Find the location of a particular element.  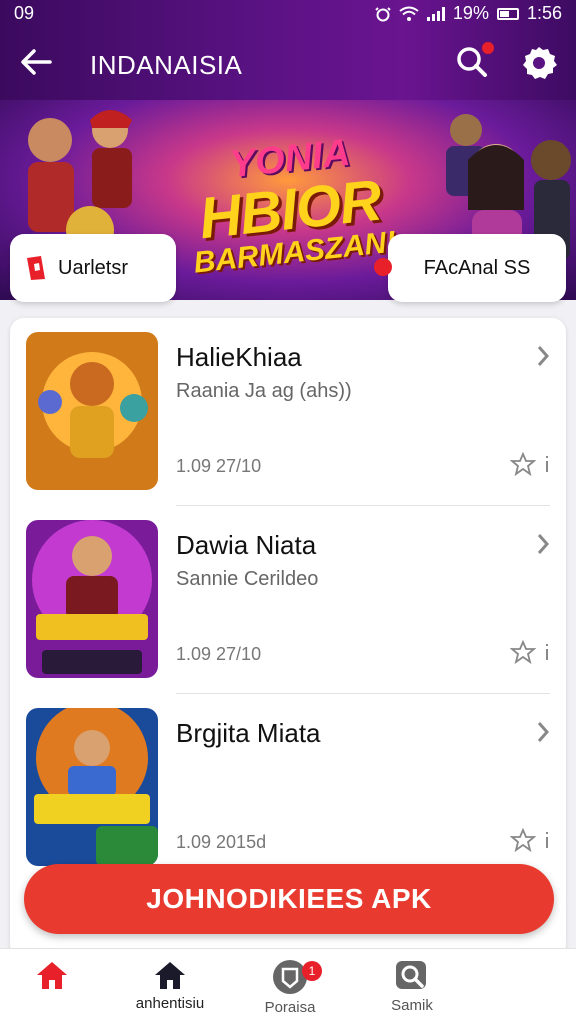

top-bar: 09 19% 1:56 INDANAISIA is located at coordinates (288, 50).